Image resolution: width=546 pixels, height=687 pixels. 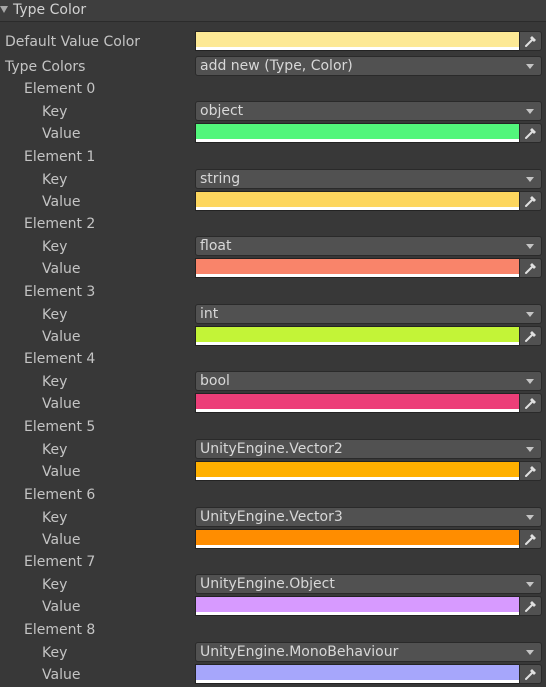 I want to click on key-type-value: string, so click(x=220, y=178).